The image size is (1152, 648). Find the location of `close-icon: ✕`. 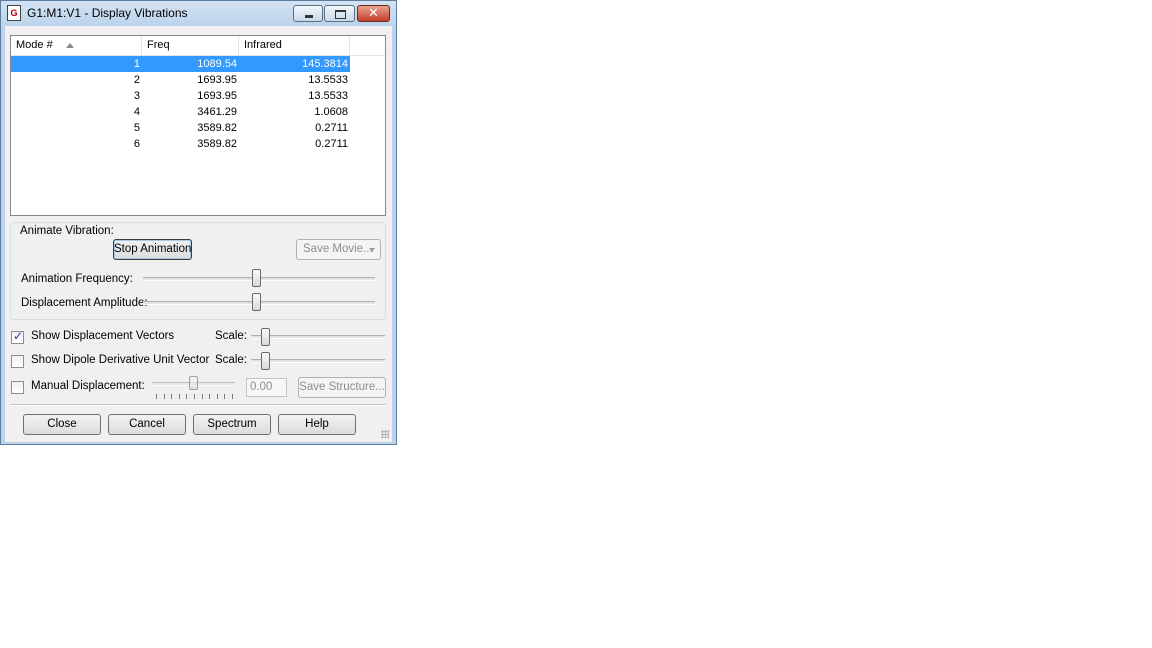

close-icon: ✕ is located at coordinates (373, 12).